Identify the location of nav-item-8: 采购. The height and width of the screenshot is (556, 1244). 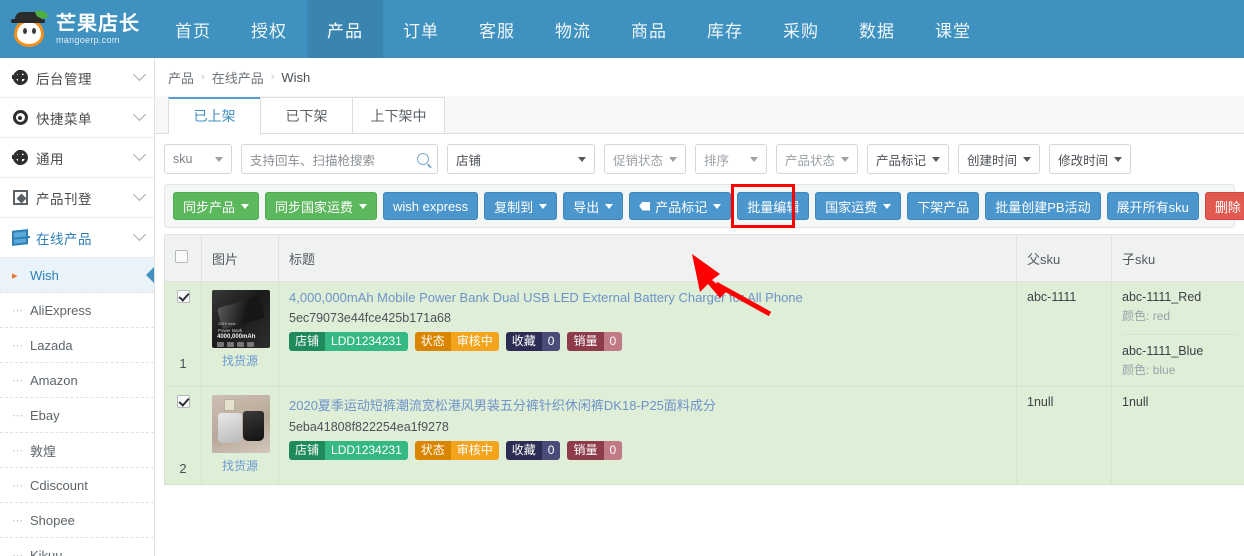
(801, 29).